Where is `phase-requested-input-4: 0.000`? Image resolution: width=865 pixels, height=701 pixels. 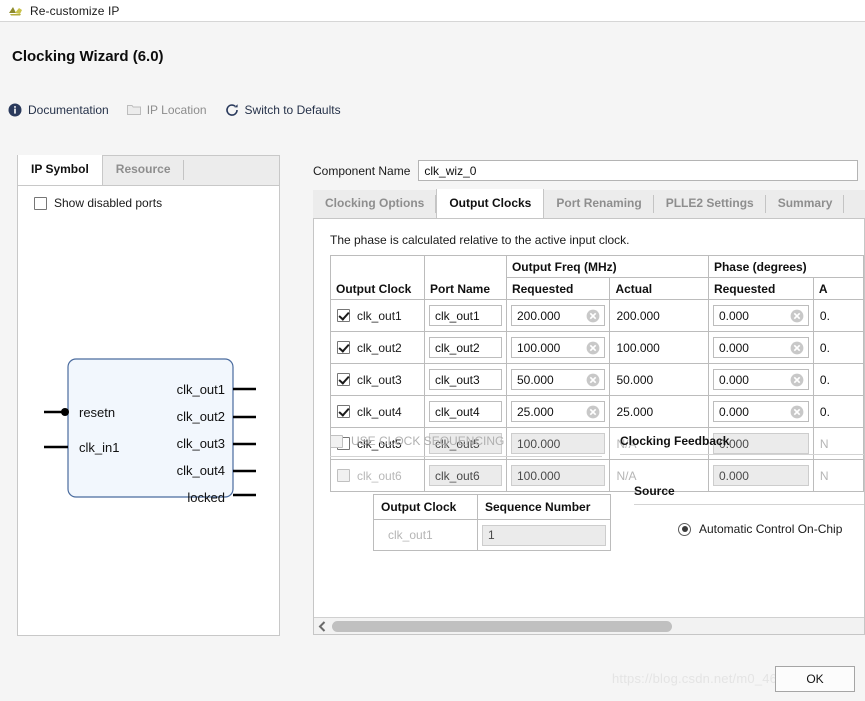 phase-requested-input-4: 0.000 is located at coordinates (760, 411).